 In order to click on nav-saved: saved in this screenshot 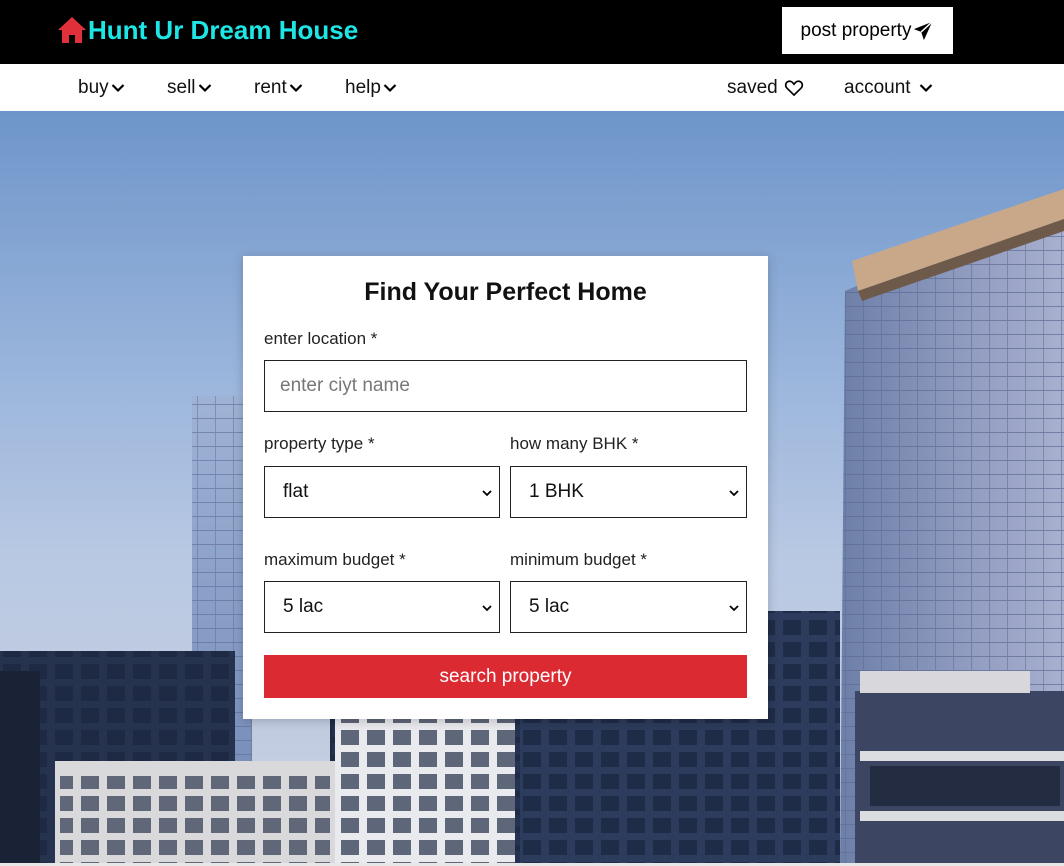, I will do `click(765, 87)`.